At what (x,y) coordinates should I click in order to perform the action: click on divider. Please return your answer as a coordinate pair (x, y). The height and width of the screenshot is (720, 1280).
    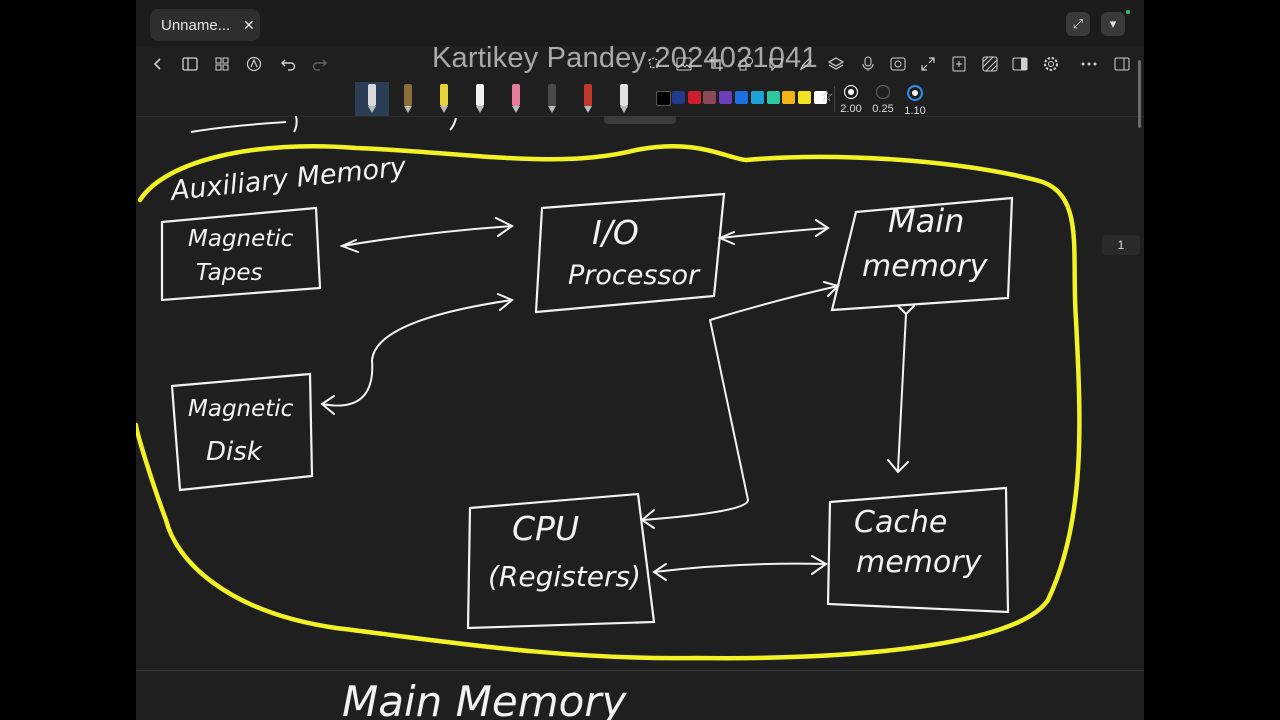
    Looking at the image, I should click on (834, 99).